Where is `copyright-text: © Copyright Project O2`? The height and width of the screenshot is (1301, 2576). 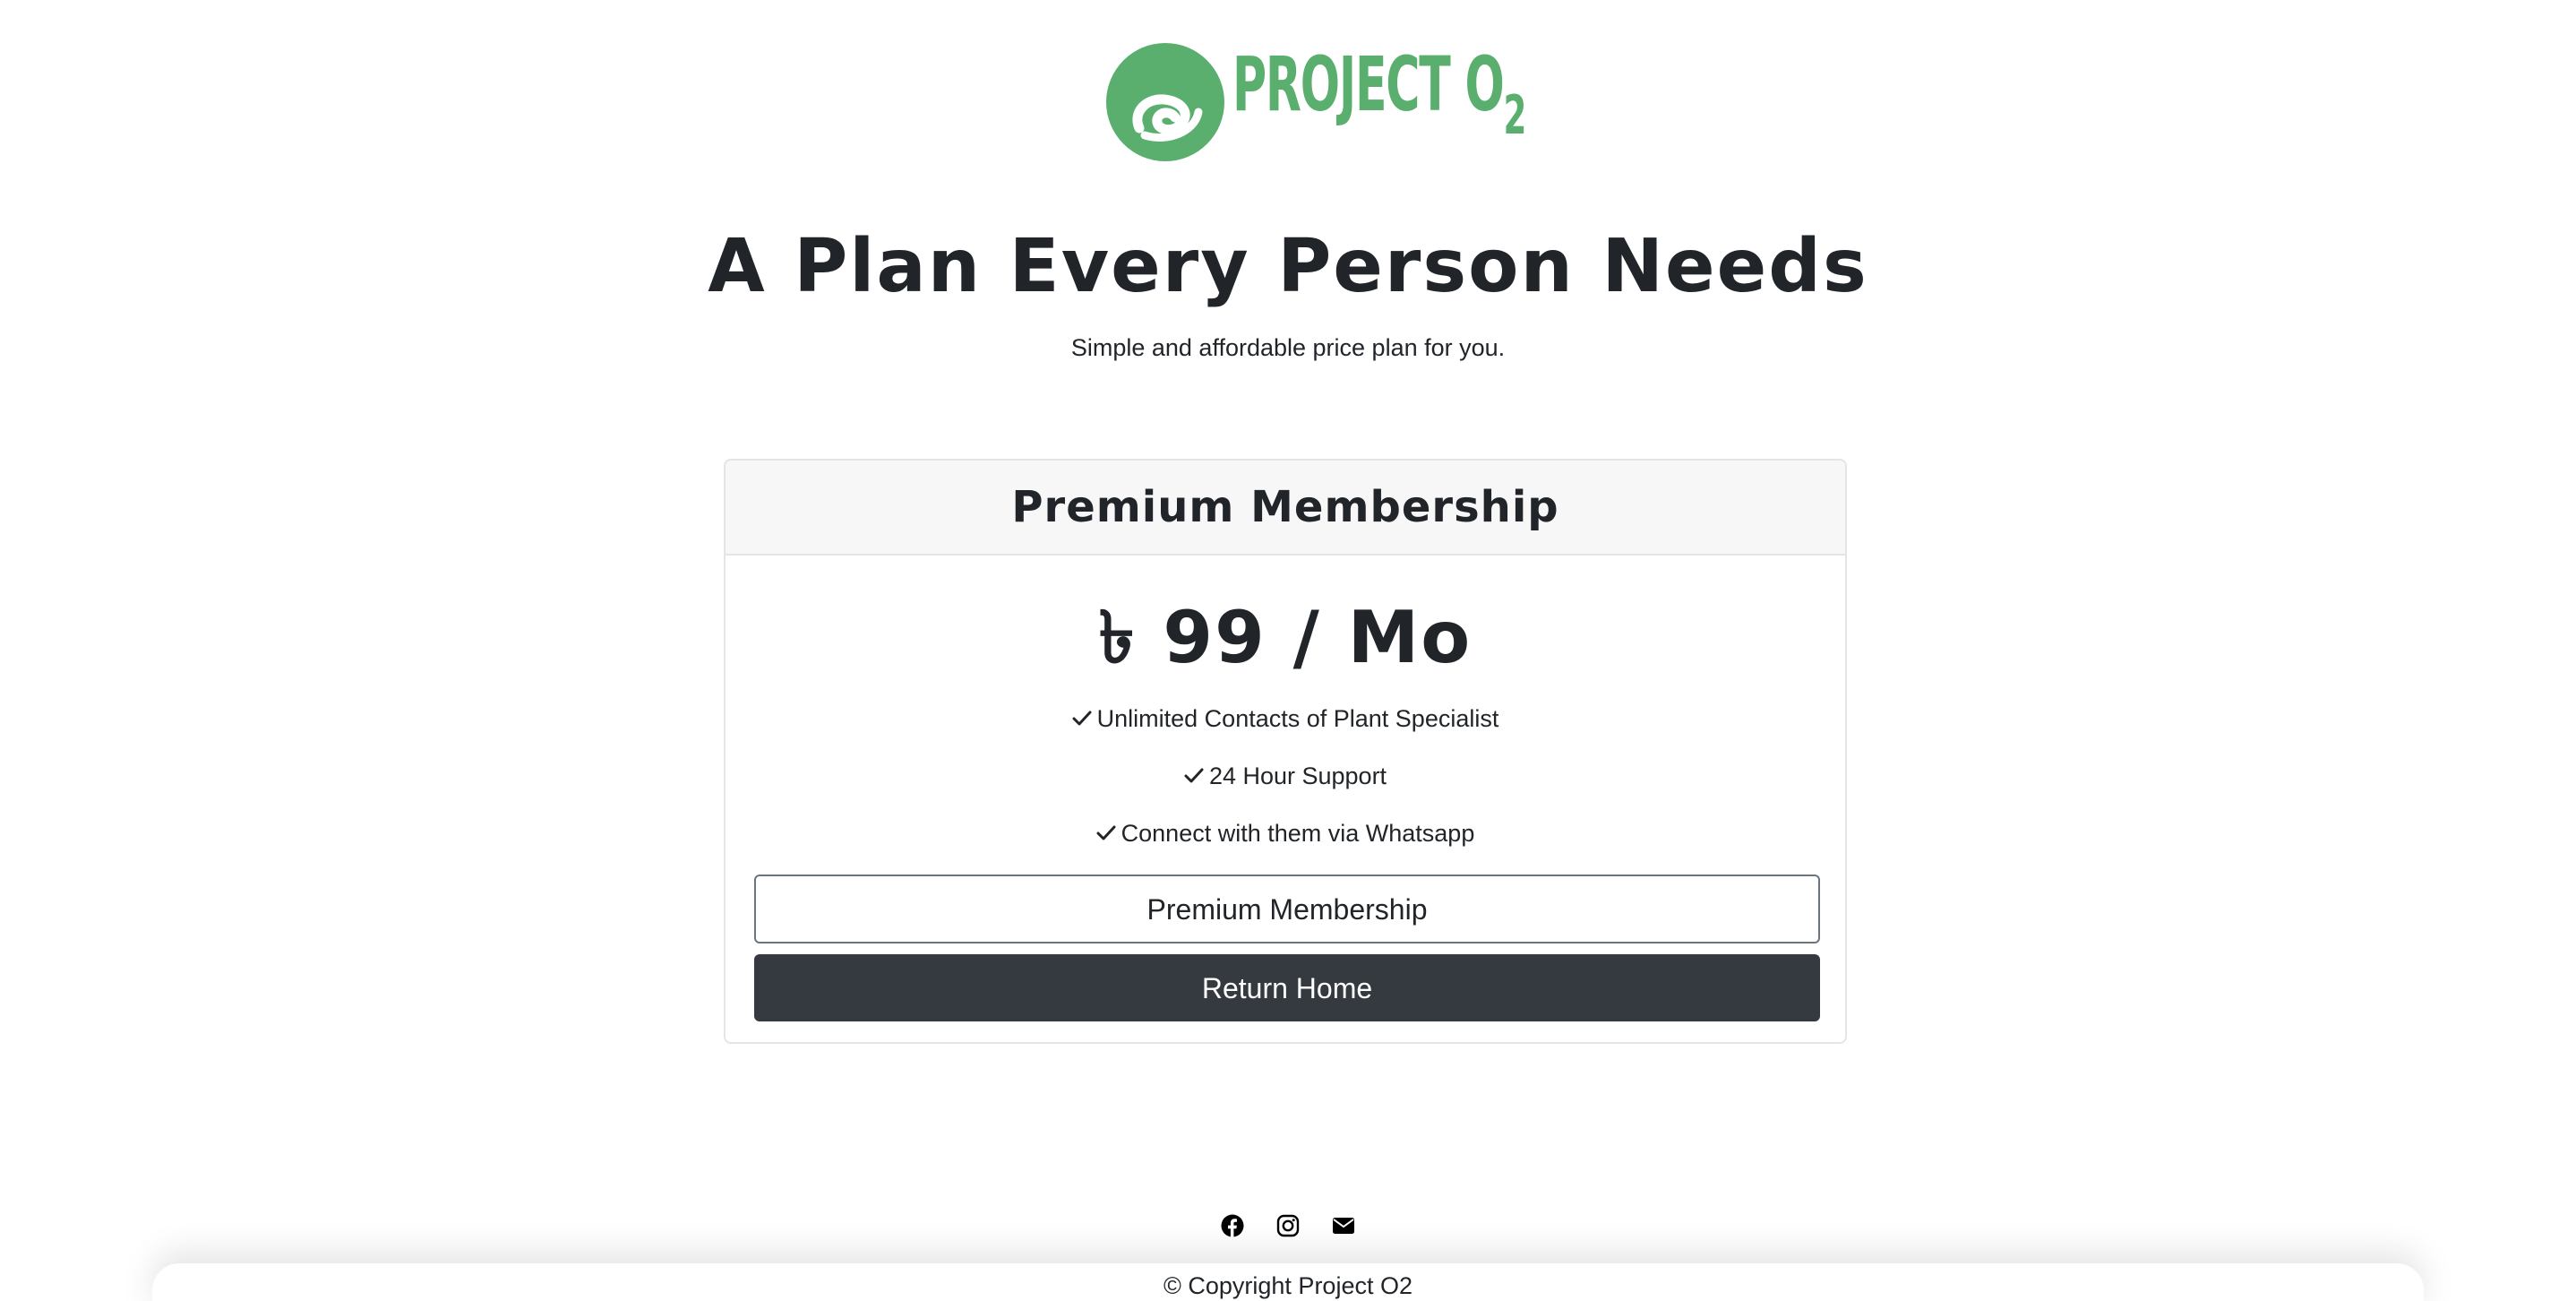
copyright-text: © Copyright Project O2 is located at coordinates (1288, 1285).